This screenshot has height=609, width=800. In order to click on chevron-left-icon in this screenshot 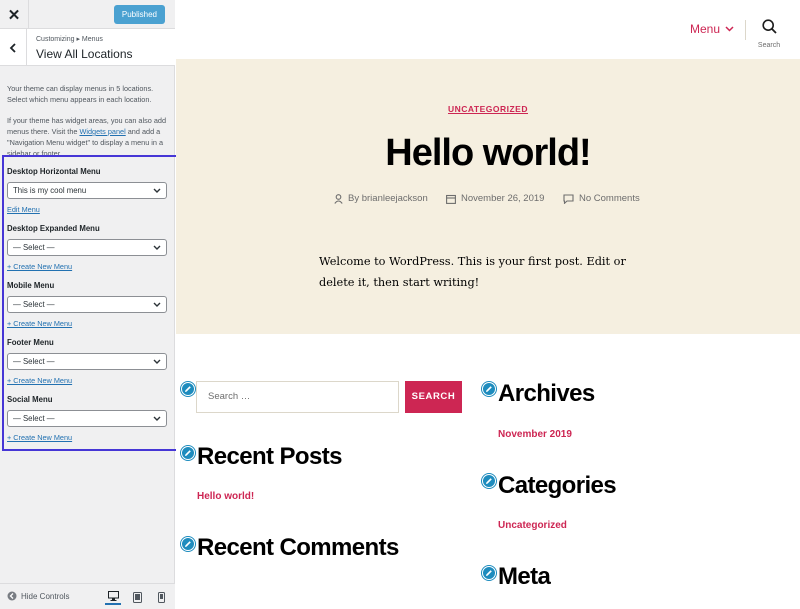, I will do `click(12, 47)`.